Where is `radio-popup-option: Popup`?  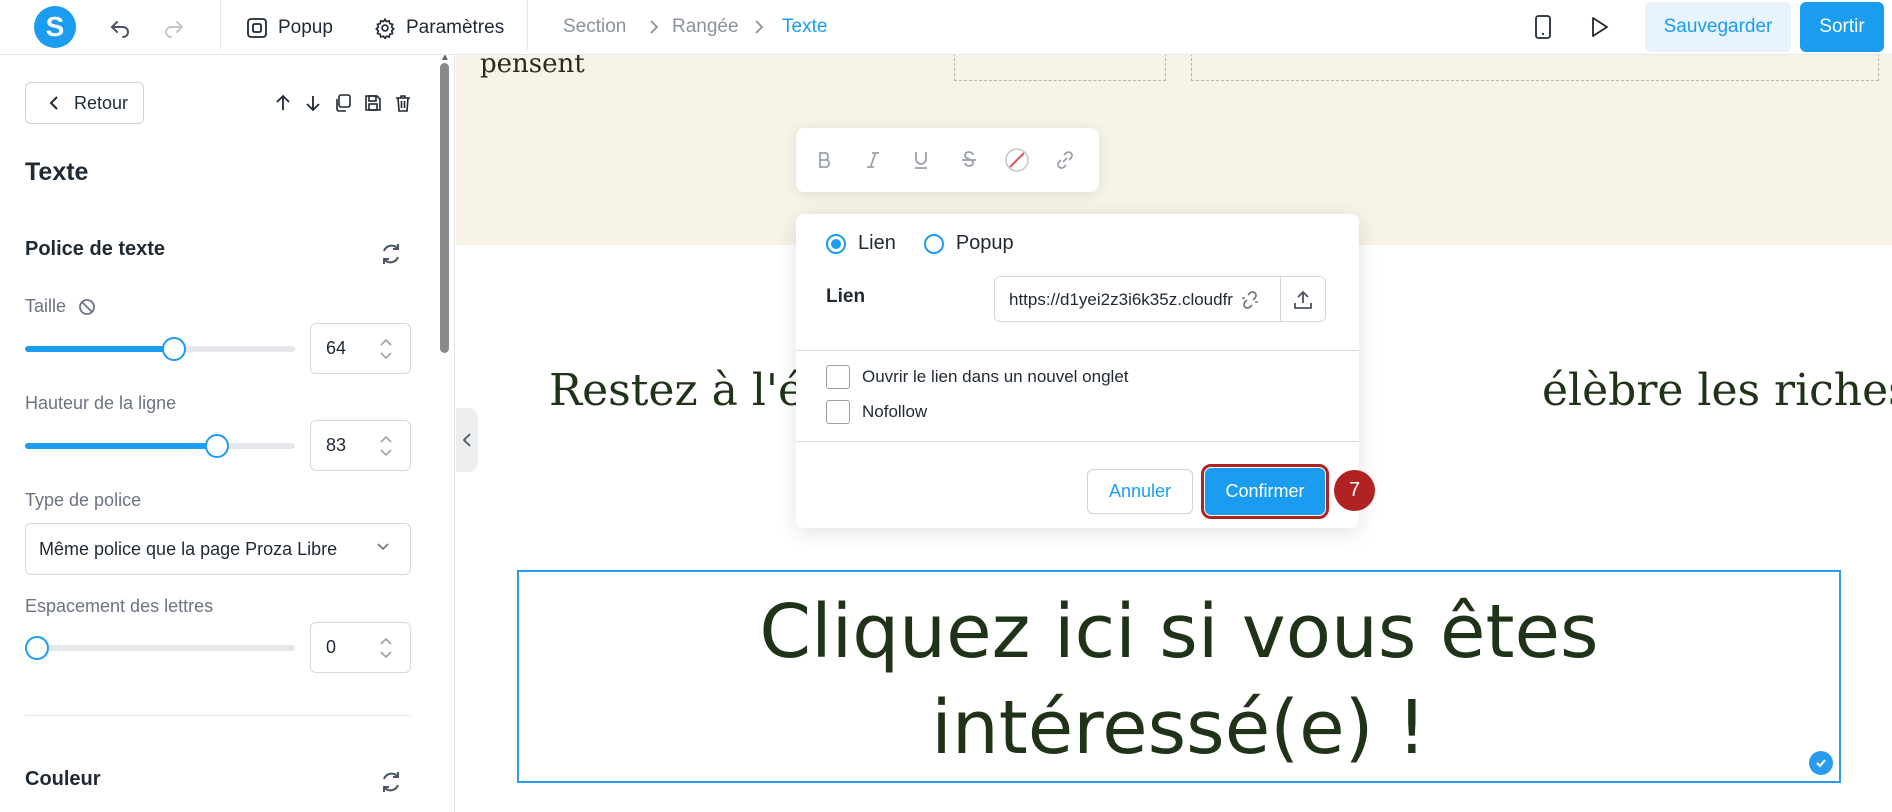
radio-popup-option: Popup is located at coordinates (968, 243).